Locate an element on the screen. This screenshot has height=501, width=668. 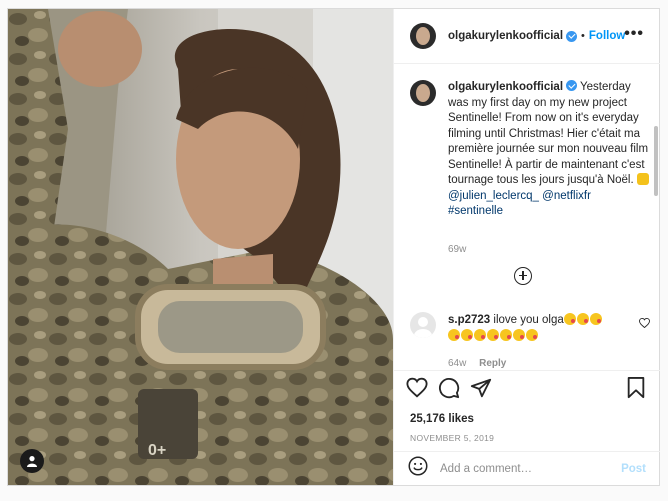
comment-age: 64w is located at coordinates (457, 363).